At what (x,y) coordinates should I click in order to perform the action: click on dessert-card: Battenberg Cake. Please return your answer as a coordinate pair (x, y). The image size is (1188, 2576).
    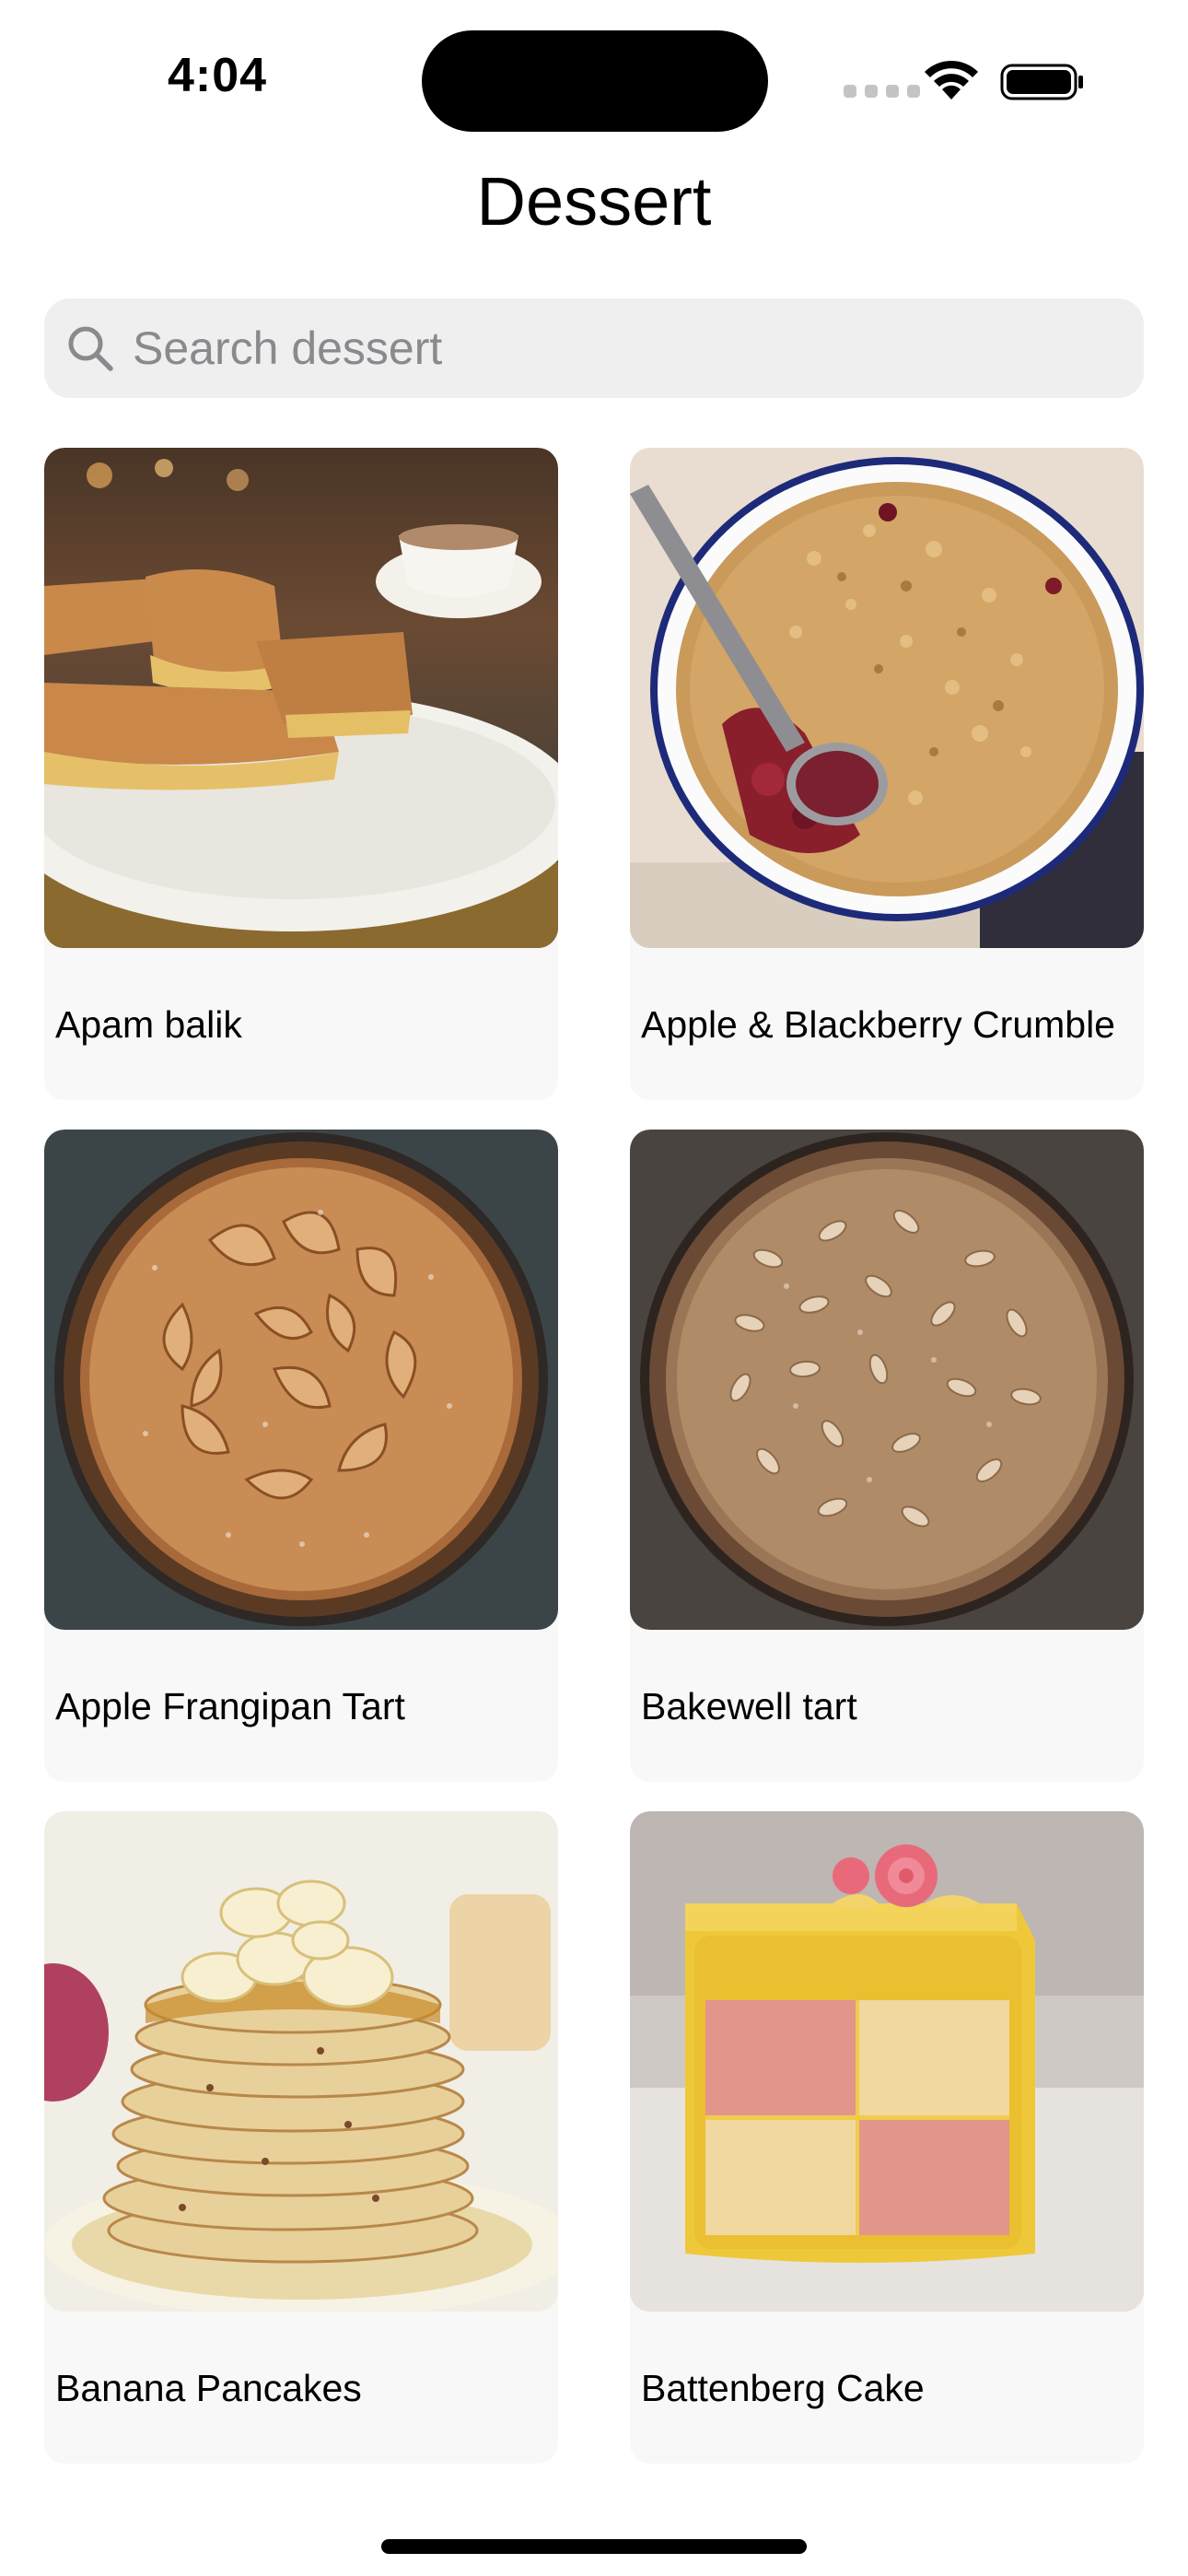
    Looking at the image, I should click on (887, 2137).